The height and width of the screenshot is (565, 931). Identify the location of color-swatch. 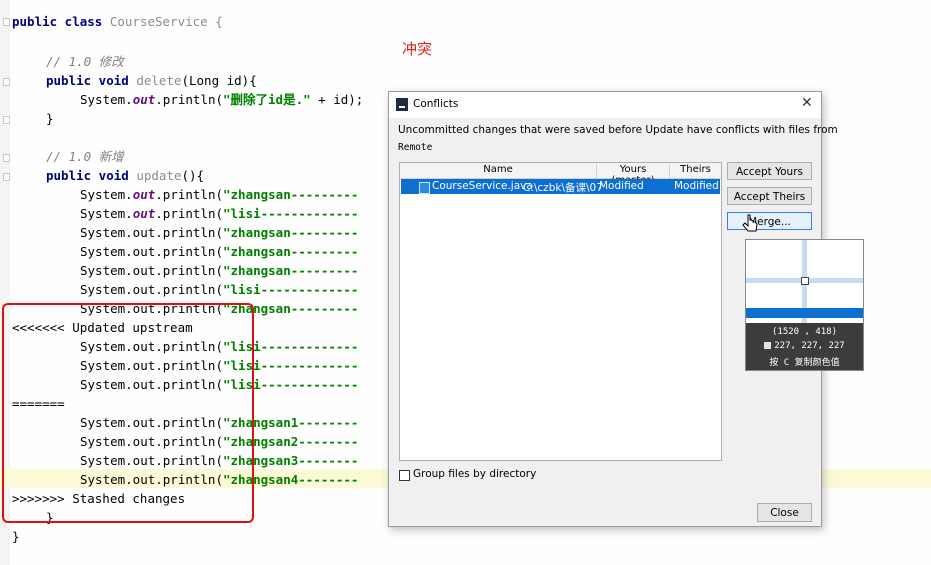
(768, 345).